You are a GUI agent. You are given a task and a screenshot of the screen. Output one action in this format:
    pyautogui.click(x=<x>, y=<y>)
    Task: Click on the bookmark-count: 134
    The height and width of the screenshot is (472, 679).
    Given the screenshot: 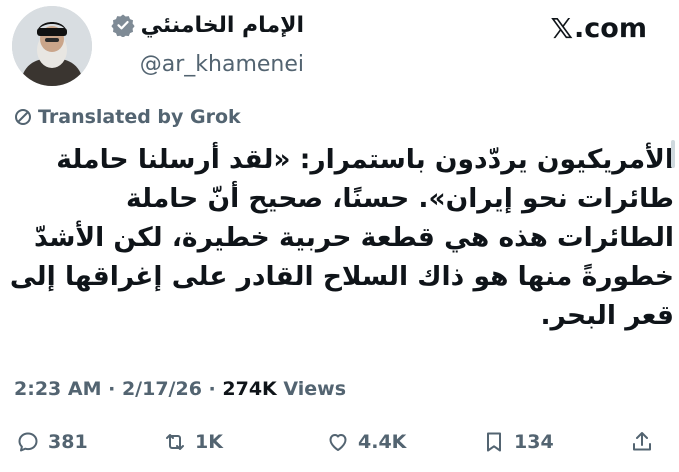 What is the action you would take?
    pyautogui.click(x=534, y=442)
    